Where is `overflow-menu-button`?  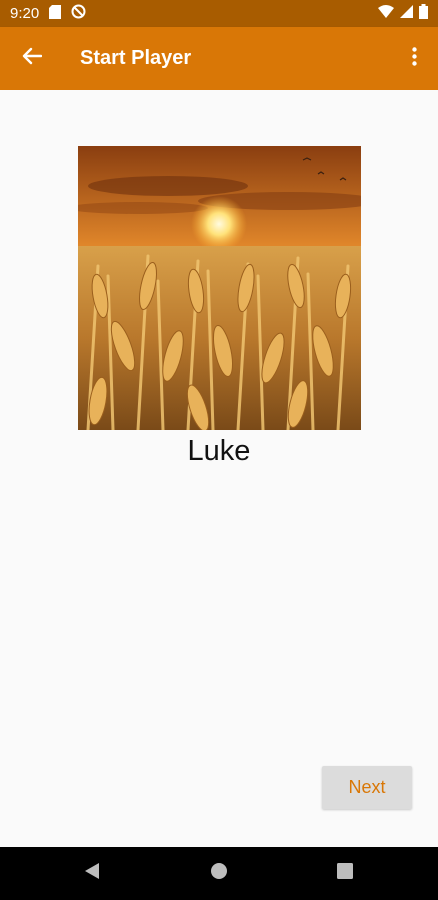
overflow-menu-button is located at coordinates (414, 58).